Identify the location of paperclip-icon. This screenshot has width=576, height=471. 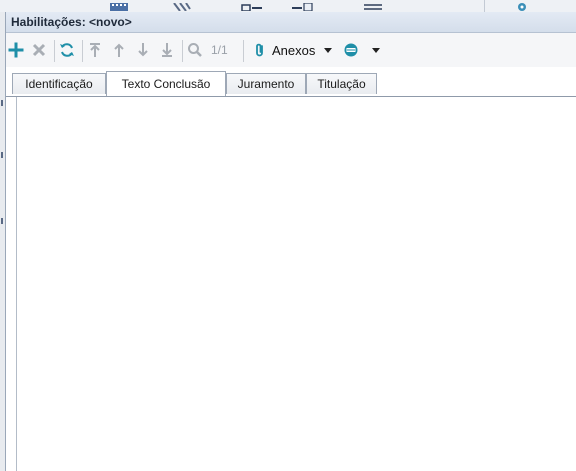
(259, 50).